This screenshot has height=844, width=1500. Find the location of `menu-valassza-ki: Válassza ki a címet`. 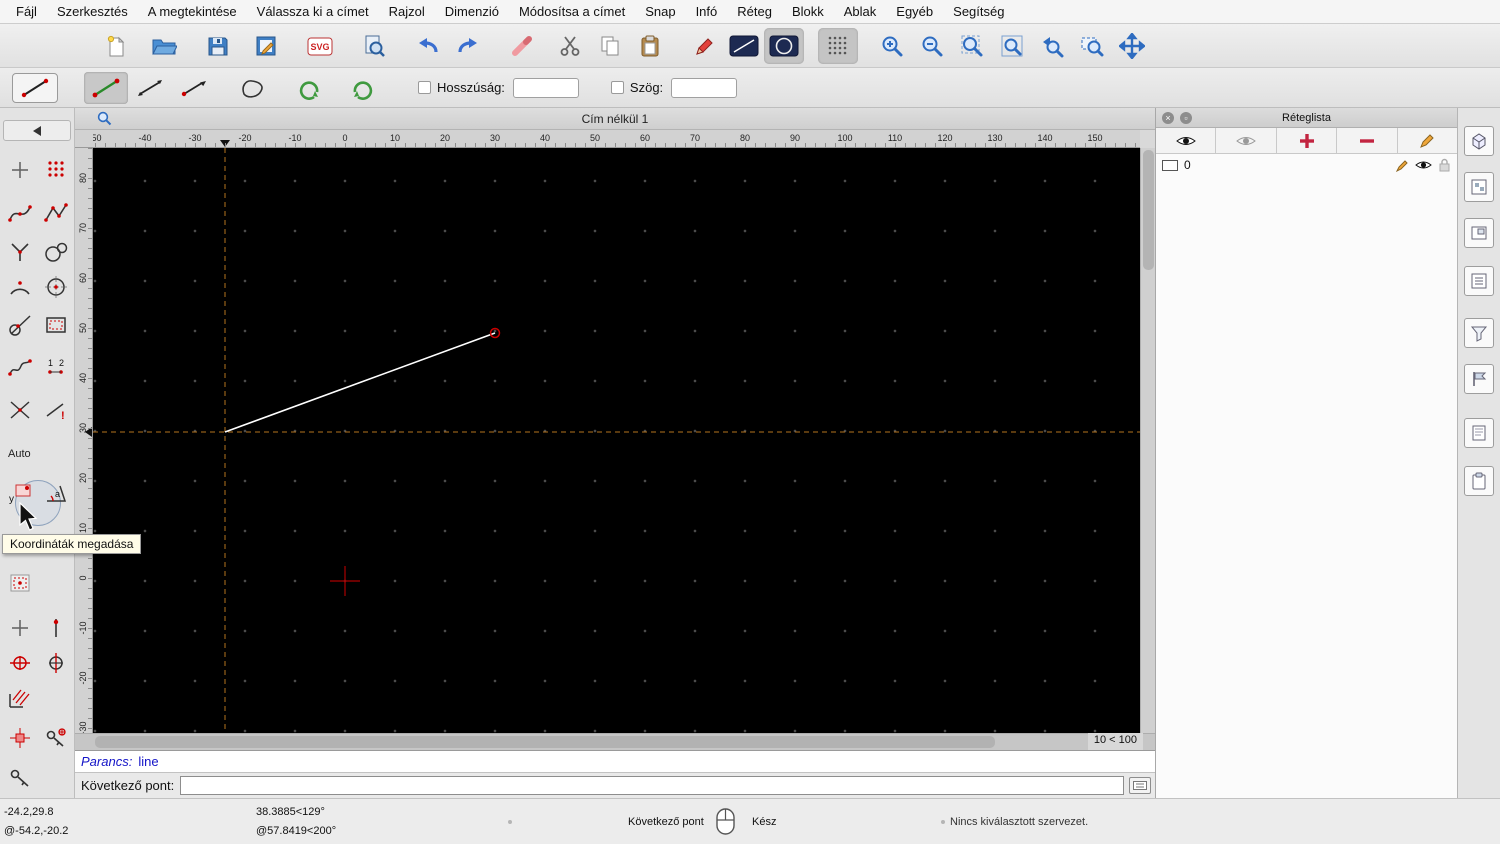

menu-valassza-ki: Válassza ki a címet is located at coordinates (313, 11).